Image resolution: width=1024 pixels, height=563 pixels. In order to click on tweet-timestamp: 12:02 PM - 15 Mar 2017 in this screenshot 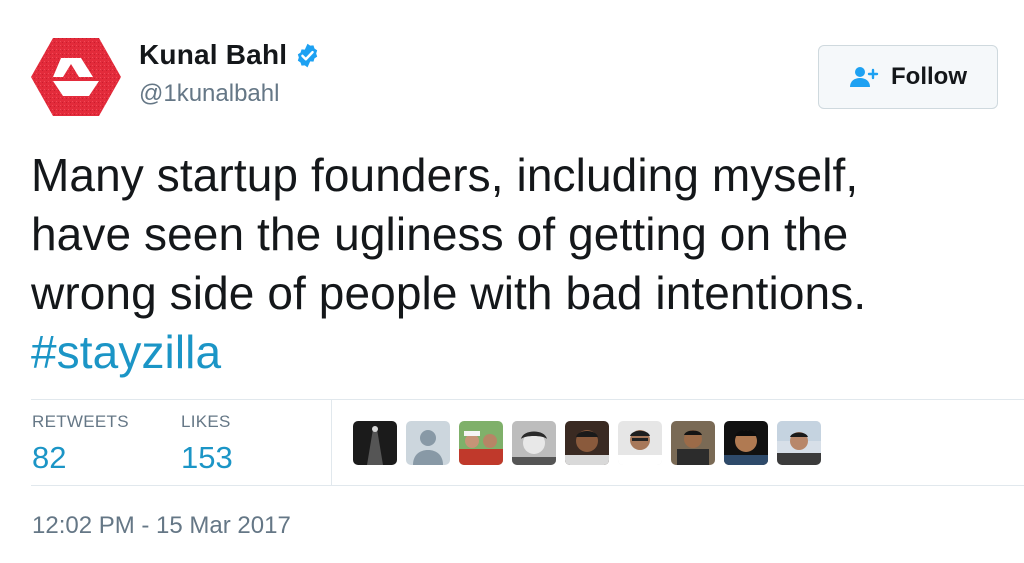, I will do `click(161, 526)`.